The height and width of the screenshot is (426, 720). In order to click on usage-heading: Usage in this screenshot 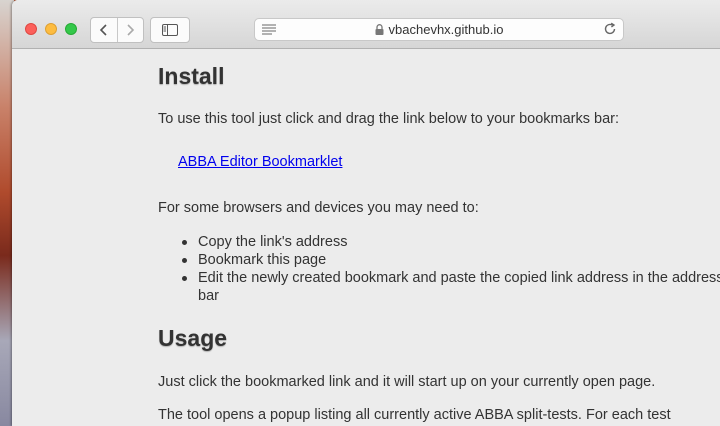, I will do `click(193, 338)`.